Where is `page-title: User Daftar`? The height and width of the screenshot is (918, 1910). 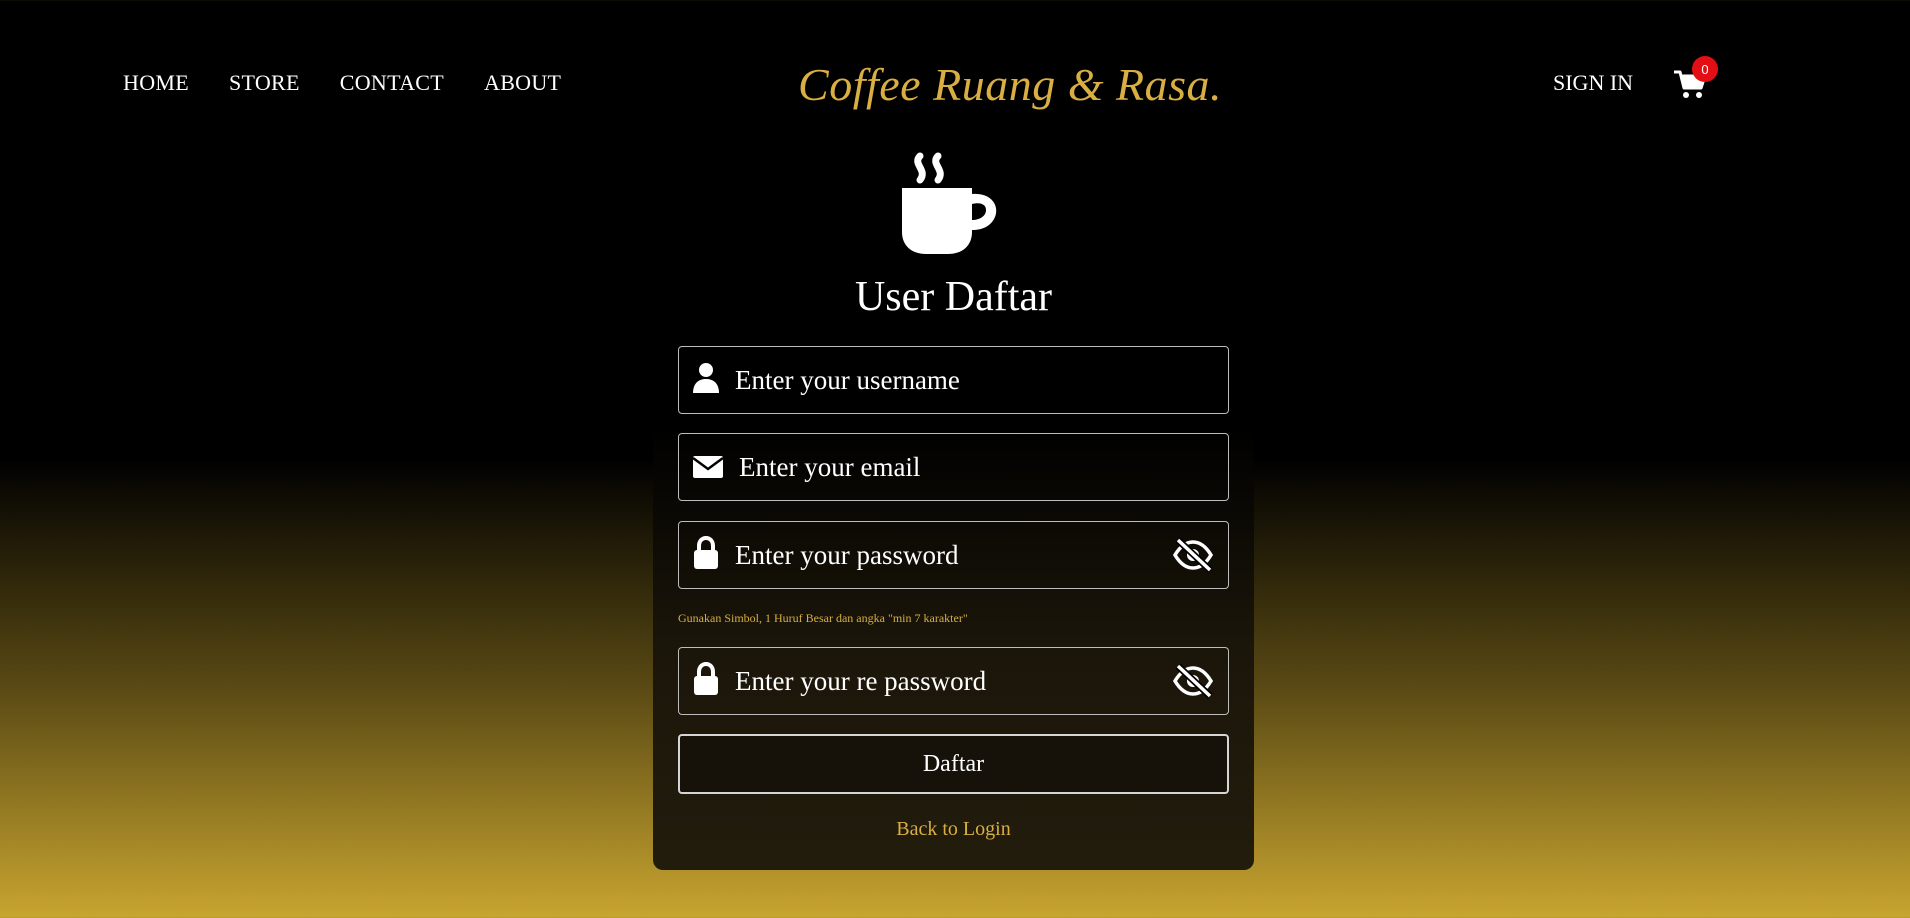
page-title: User Daftar is located at coordinates (953, 297).